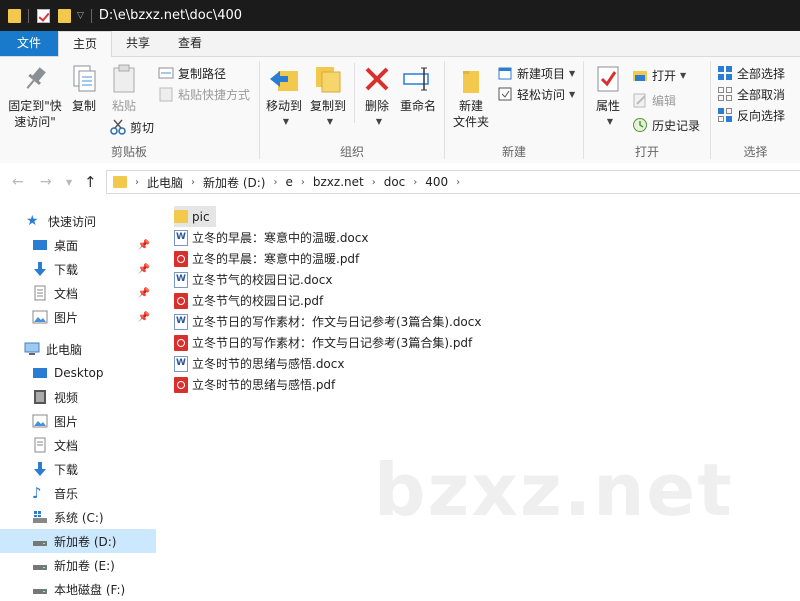 This screenshot has height=601, width=800. What do you see at coordinates (418, 88) in the screenshot?
I see `rename-button: 重命名` at bounding box center [418, 88].